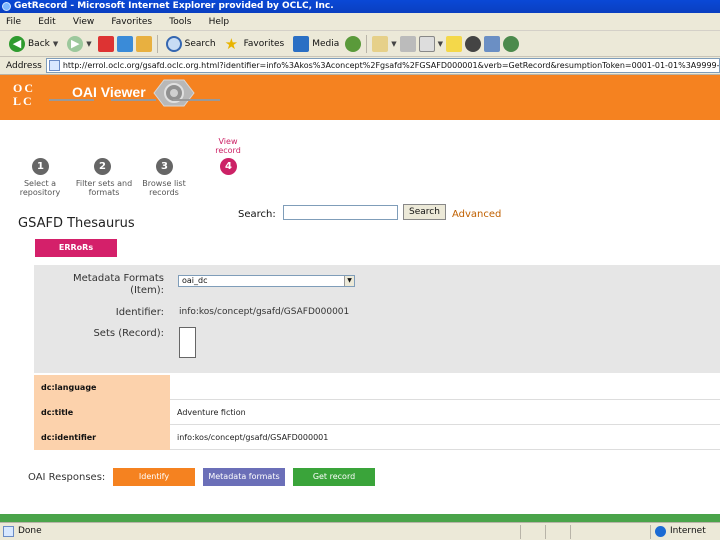  I want to click on history-icon, so click(353, 43).